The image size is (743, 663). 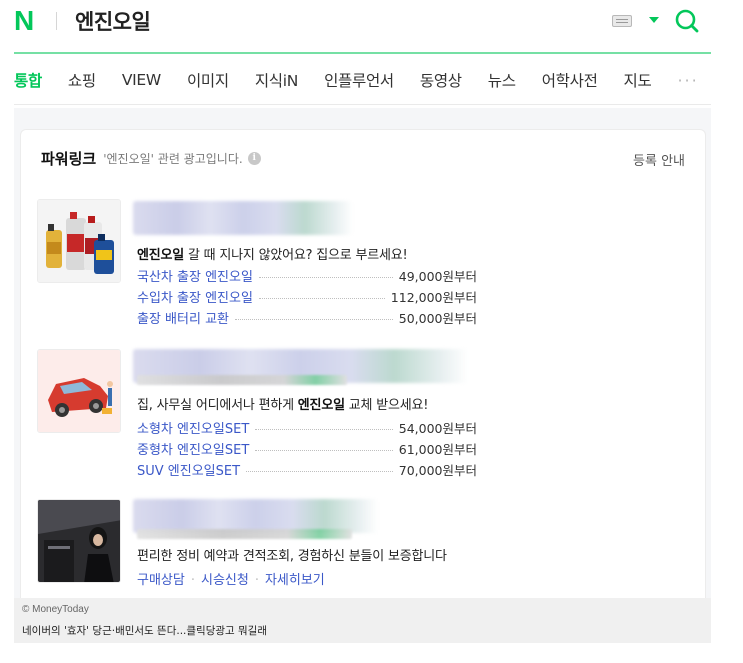 I want to click on tab-influencer: 인플루언서, so click(x=359, y=80).